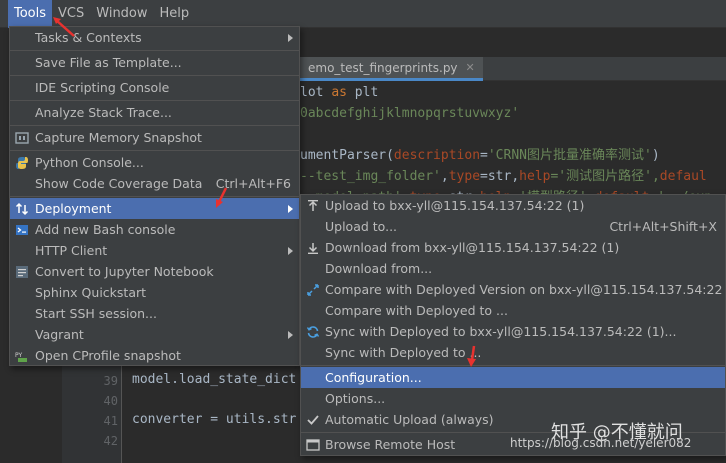  I want to click on compare-icon, so click(313, 290).